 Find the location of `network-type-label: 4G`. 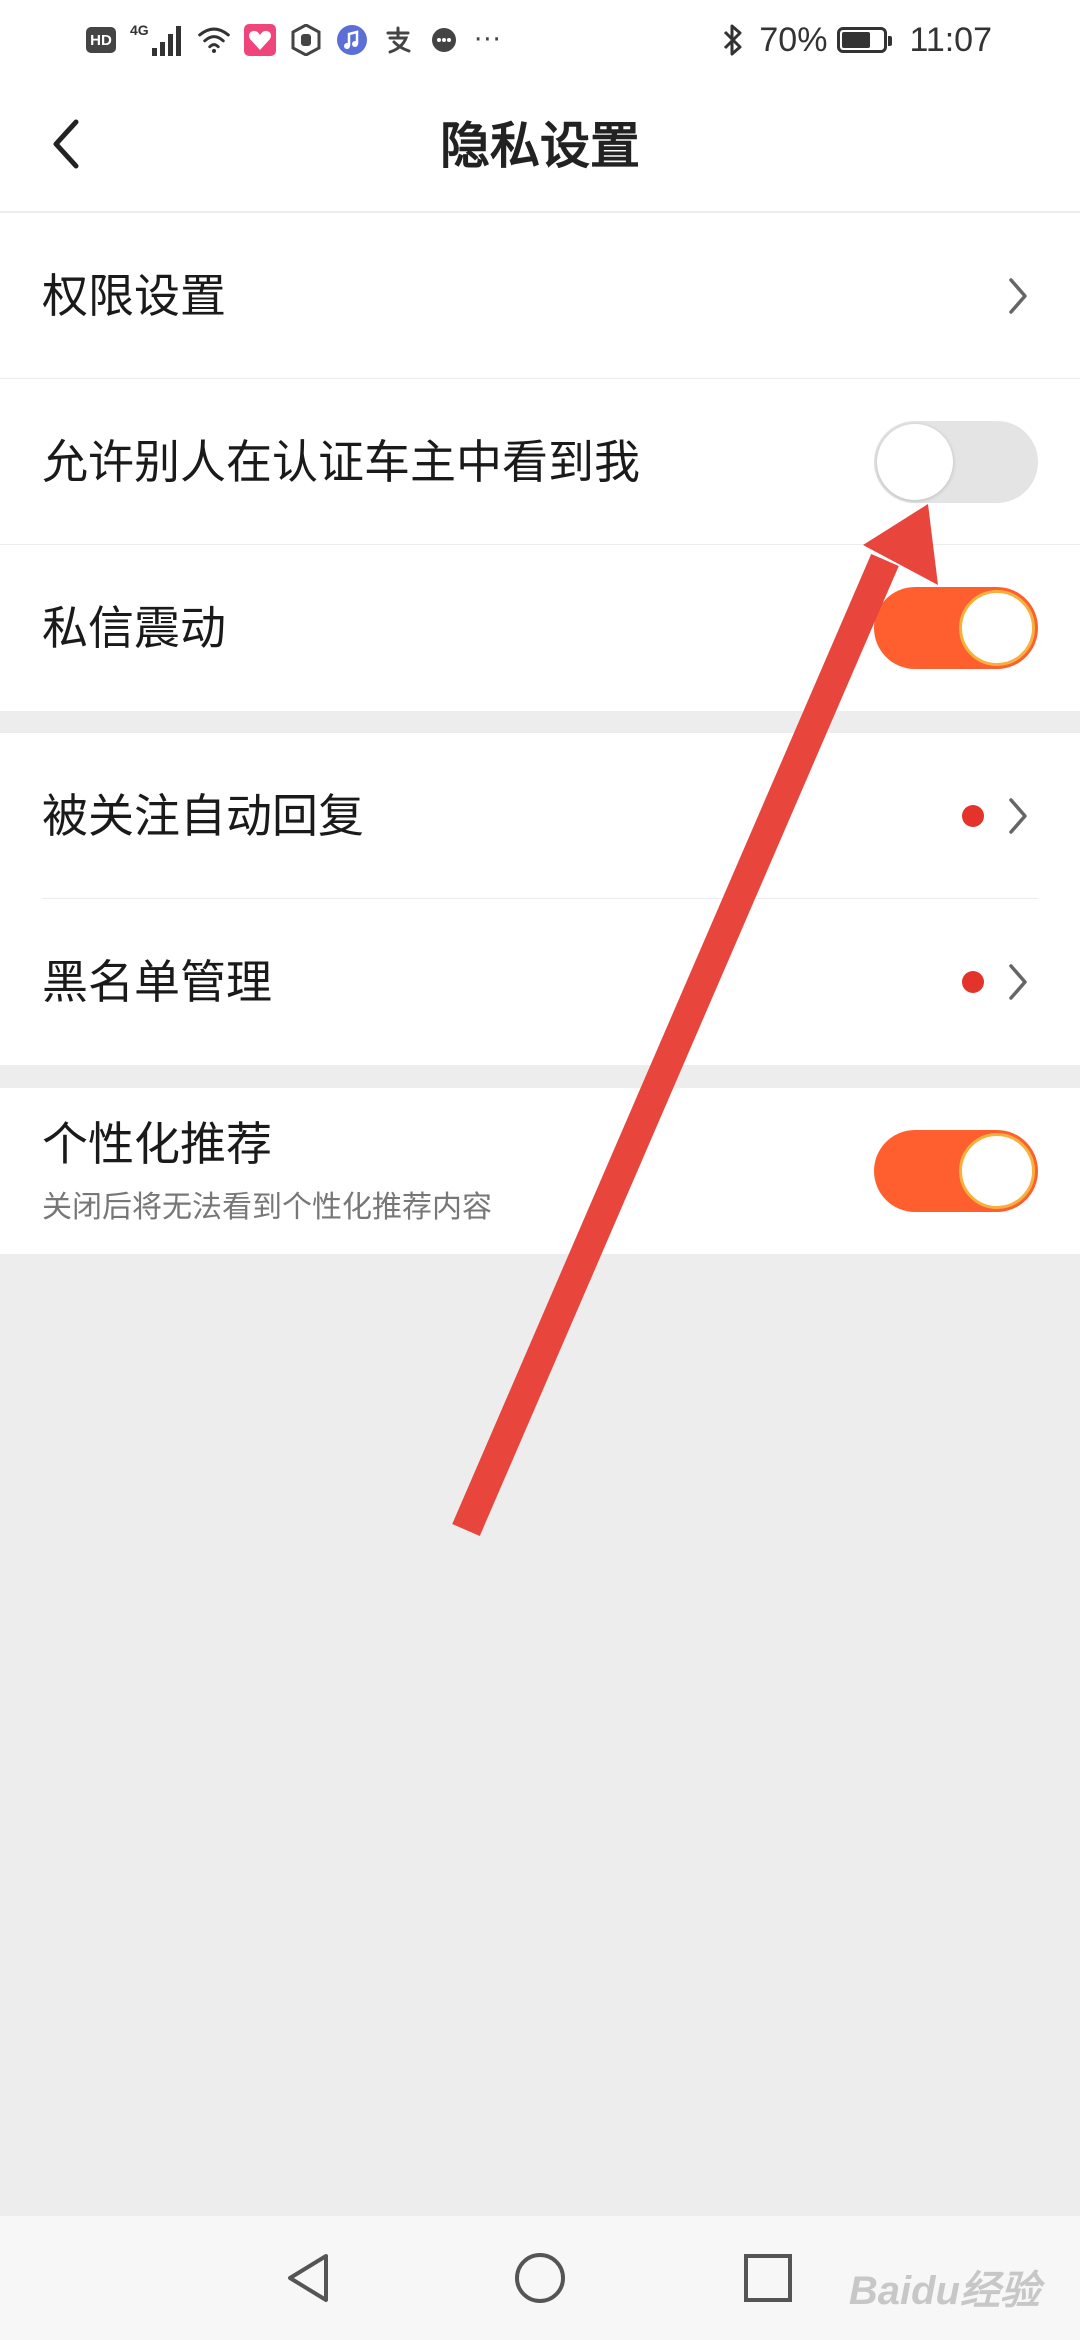

network-type-label: 4G is located at coordinates (139, 30).